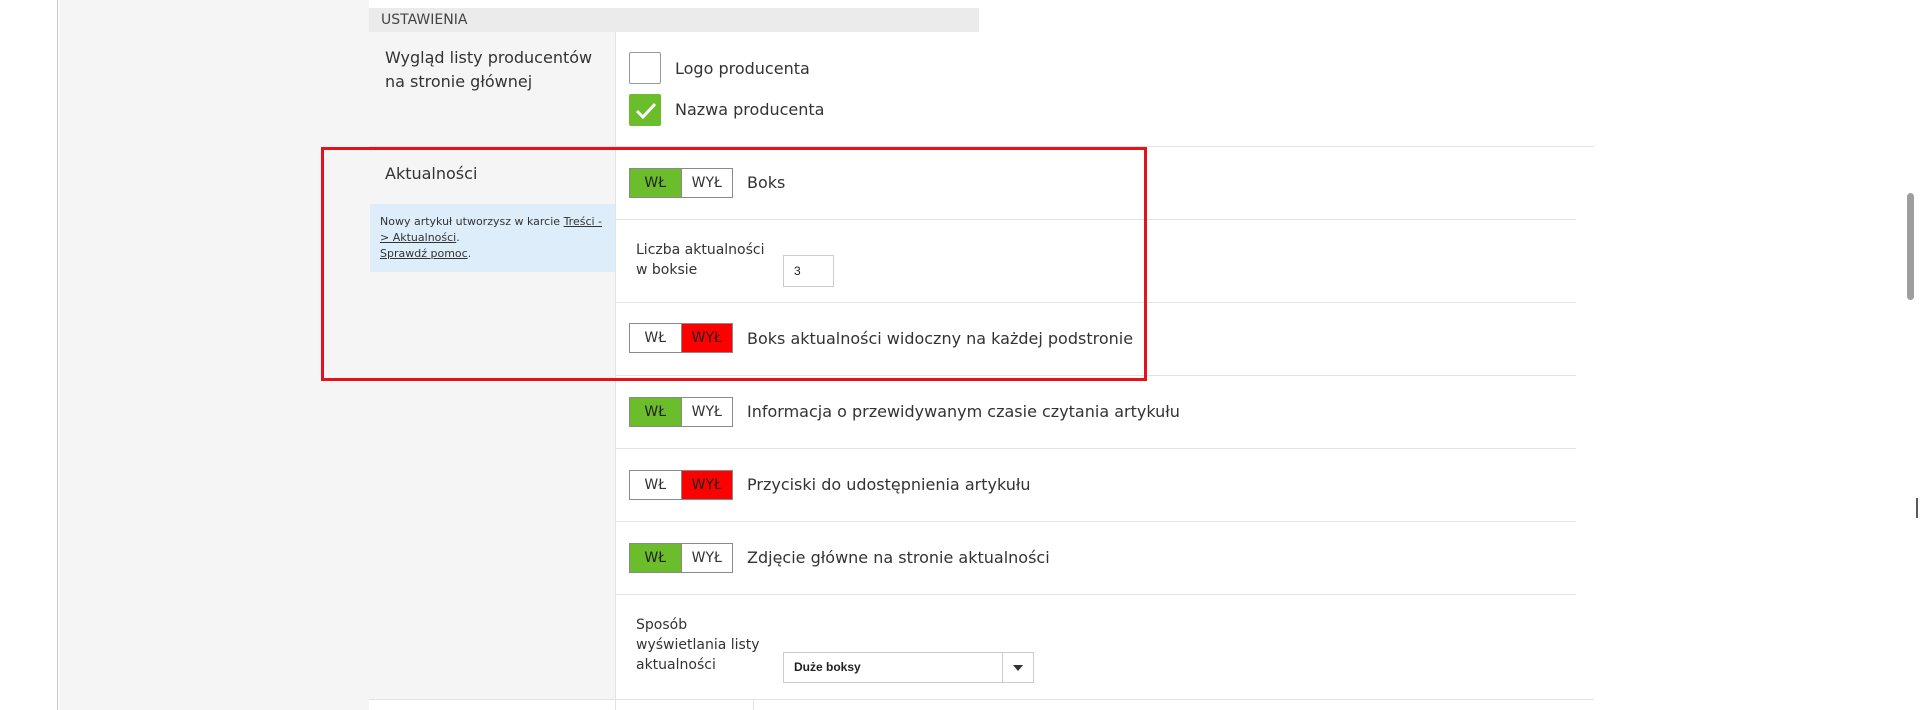  What do you see at coordinates (706, 558) in the screenshot?
I see `main-image-toggle-off: WYŁ` at bounding box center [706, 558].